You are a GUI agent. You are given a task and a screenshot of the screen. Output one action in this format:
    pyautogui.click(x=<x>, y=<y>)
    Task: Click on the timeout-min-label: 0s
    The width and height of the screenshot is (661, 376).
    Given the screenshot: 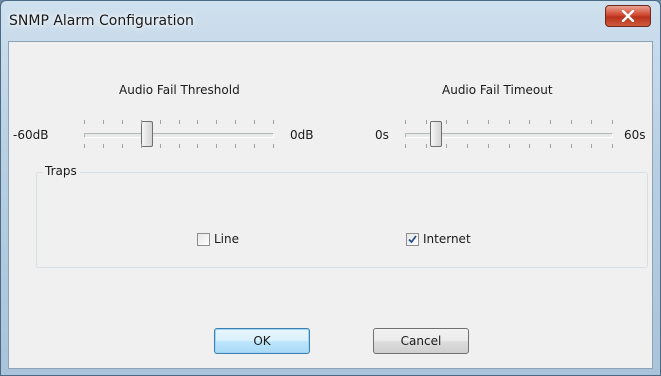 What is the action you would take?
    pyautogui.click(x=382, y=135)
    